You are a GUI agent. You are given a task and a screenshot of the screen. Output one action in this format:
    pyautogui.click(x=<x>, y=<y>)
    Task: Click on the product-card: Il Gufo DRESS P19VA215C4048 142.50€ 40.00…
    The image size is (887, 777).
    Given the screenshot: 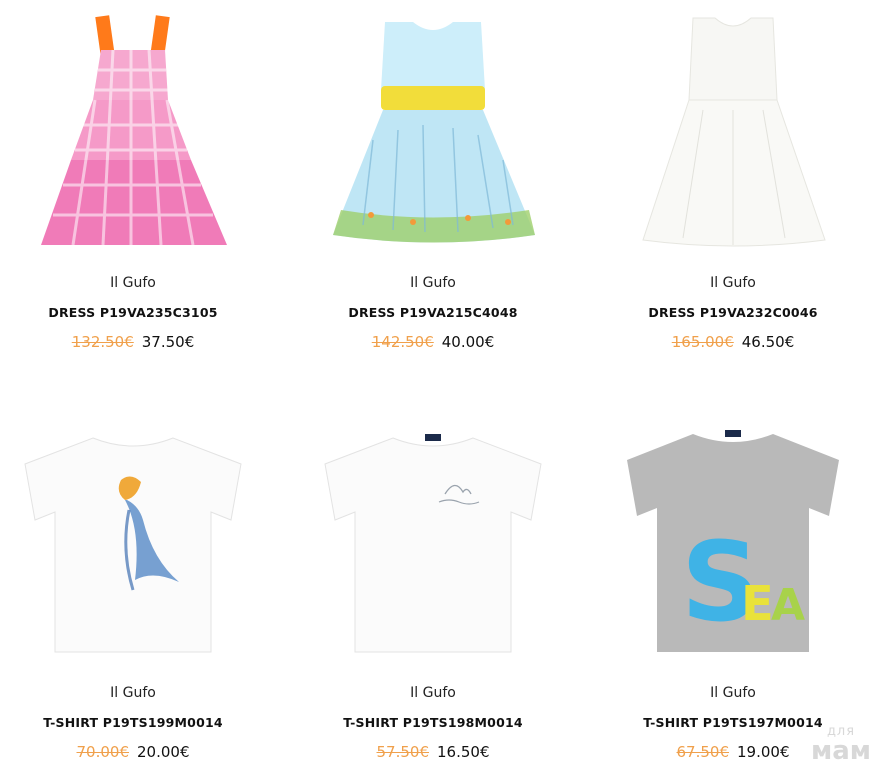 What is the action you would take?
    pyautogui.click(x=433, y=185)
    